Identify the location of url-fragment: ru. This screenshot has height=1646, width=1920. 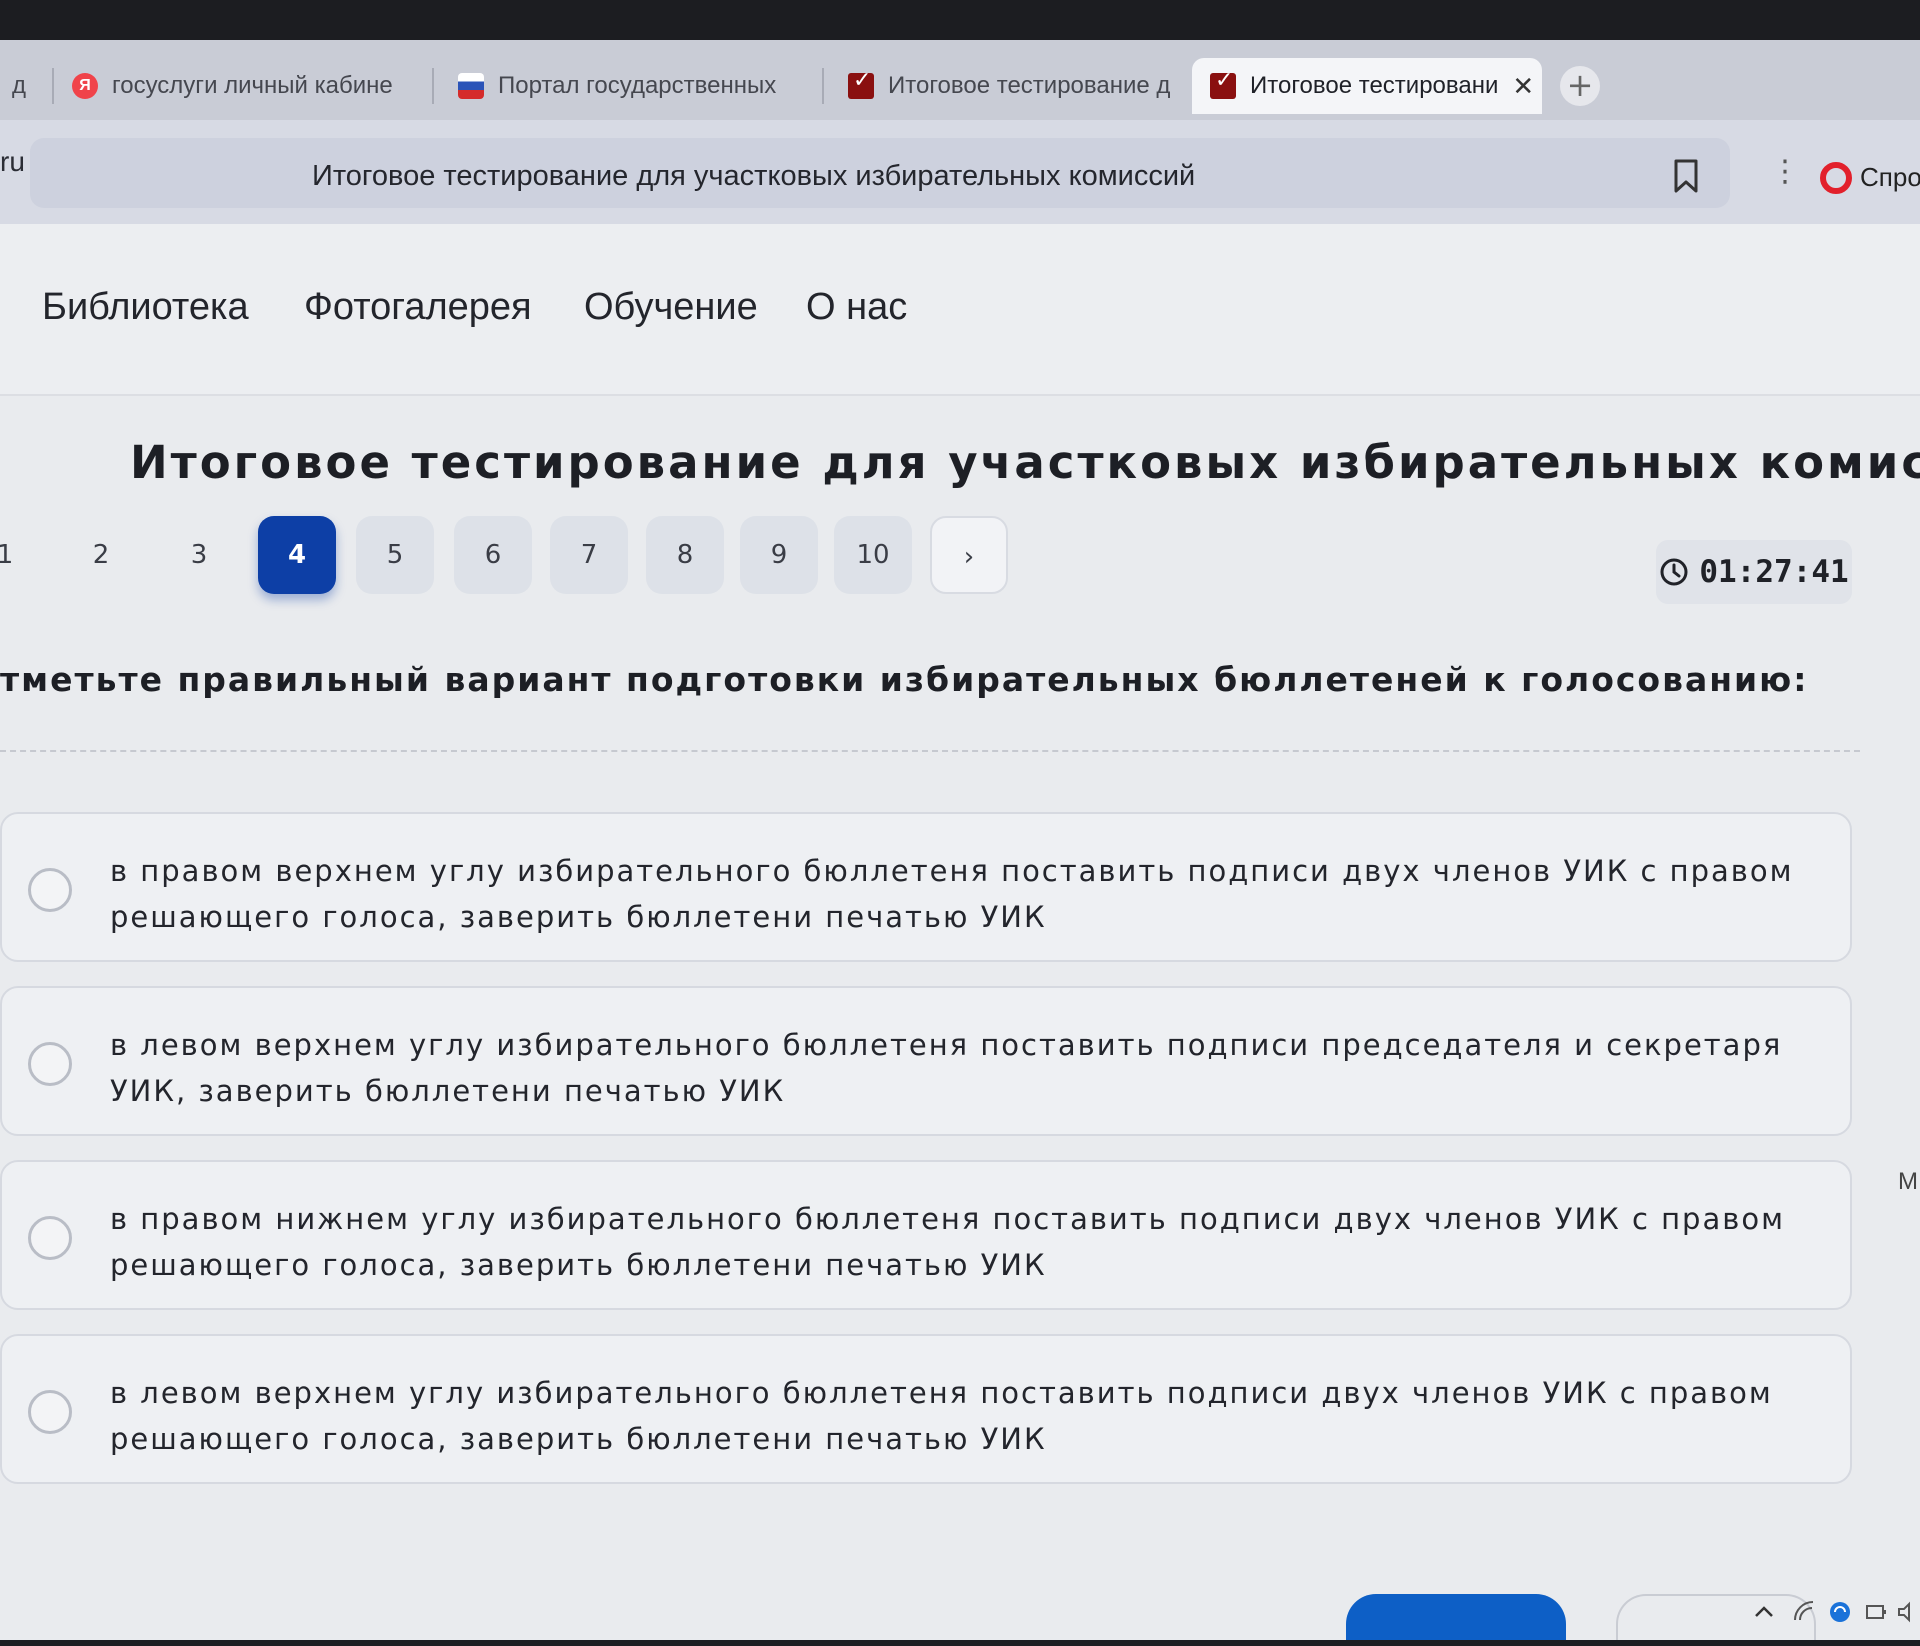
(12, 161).